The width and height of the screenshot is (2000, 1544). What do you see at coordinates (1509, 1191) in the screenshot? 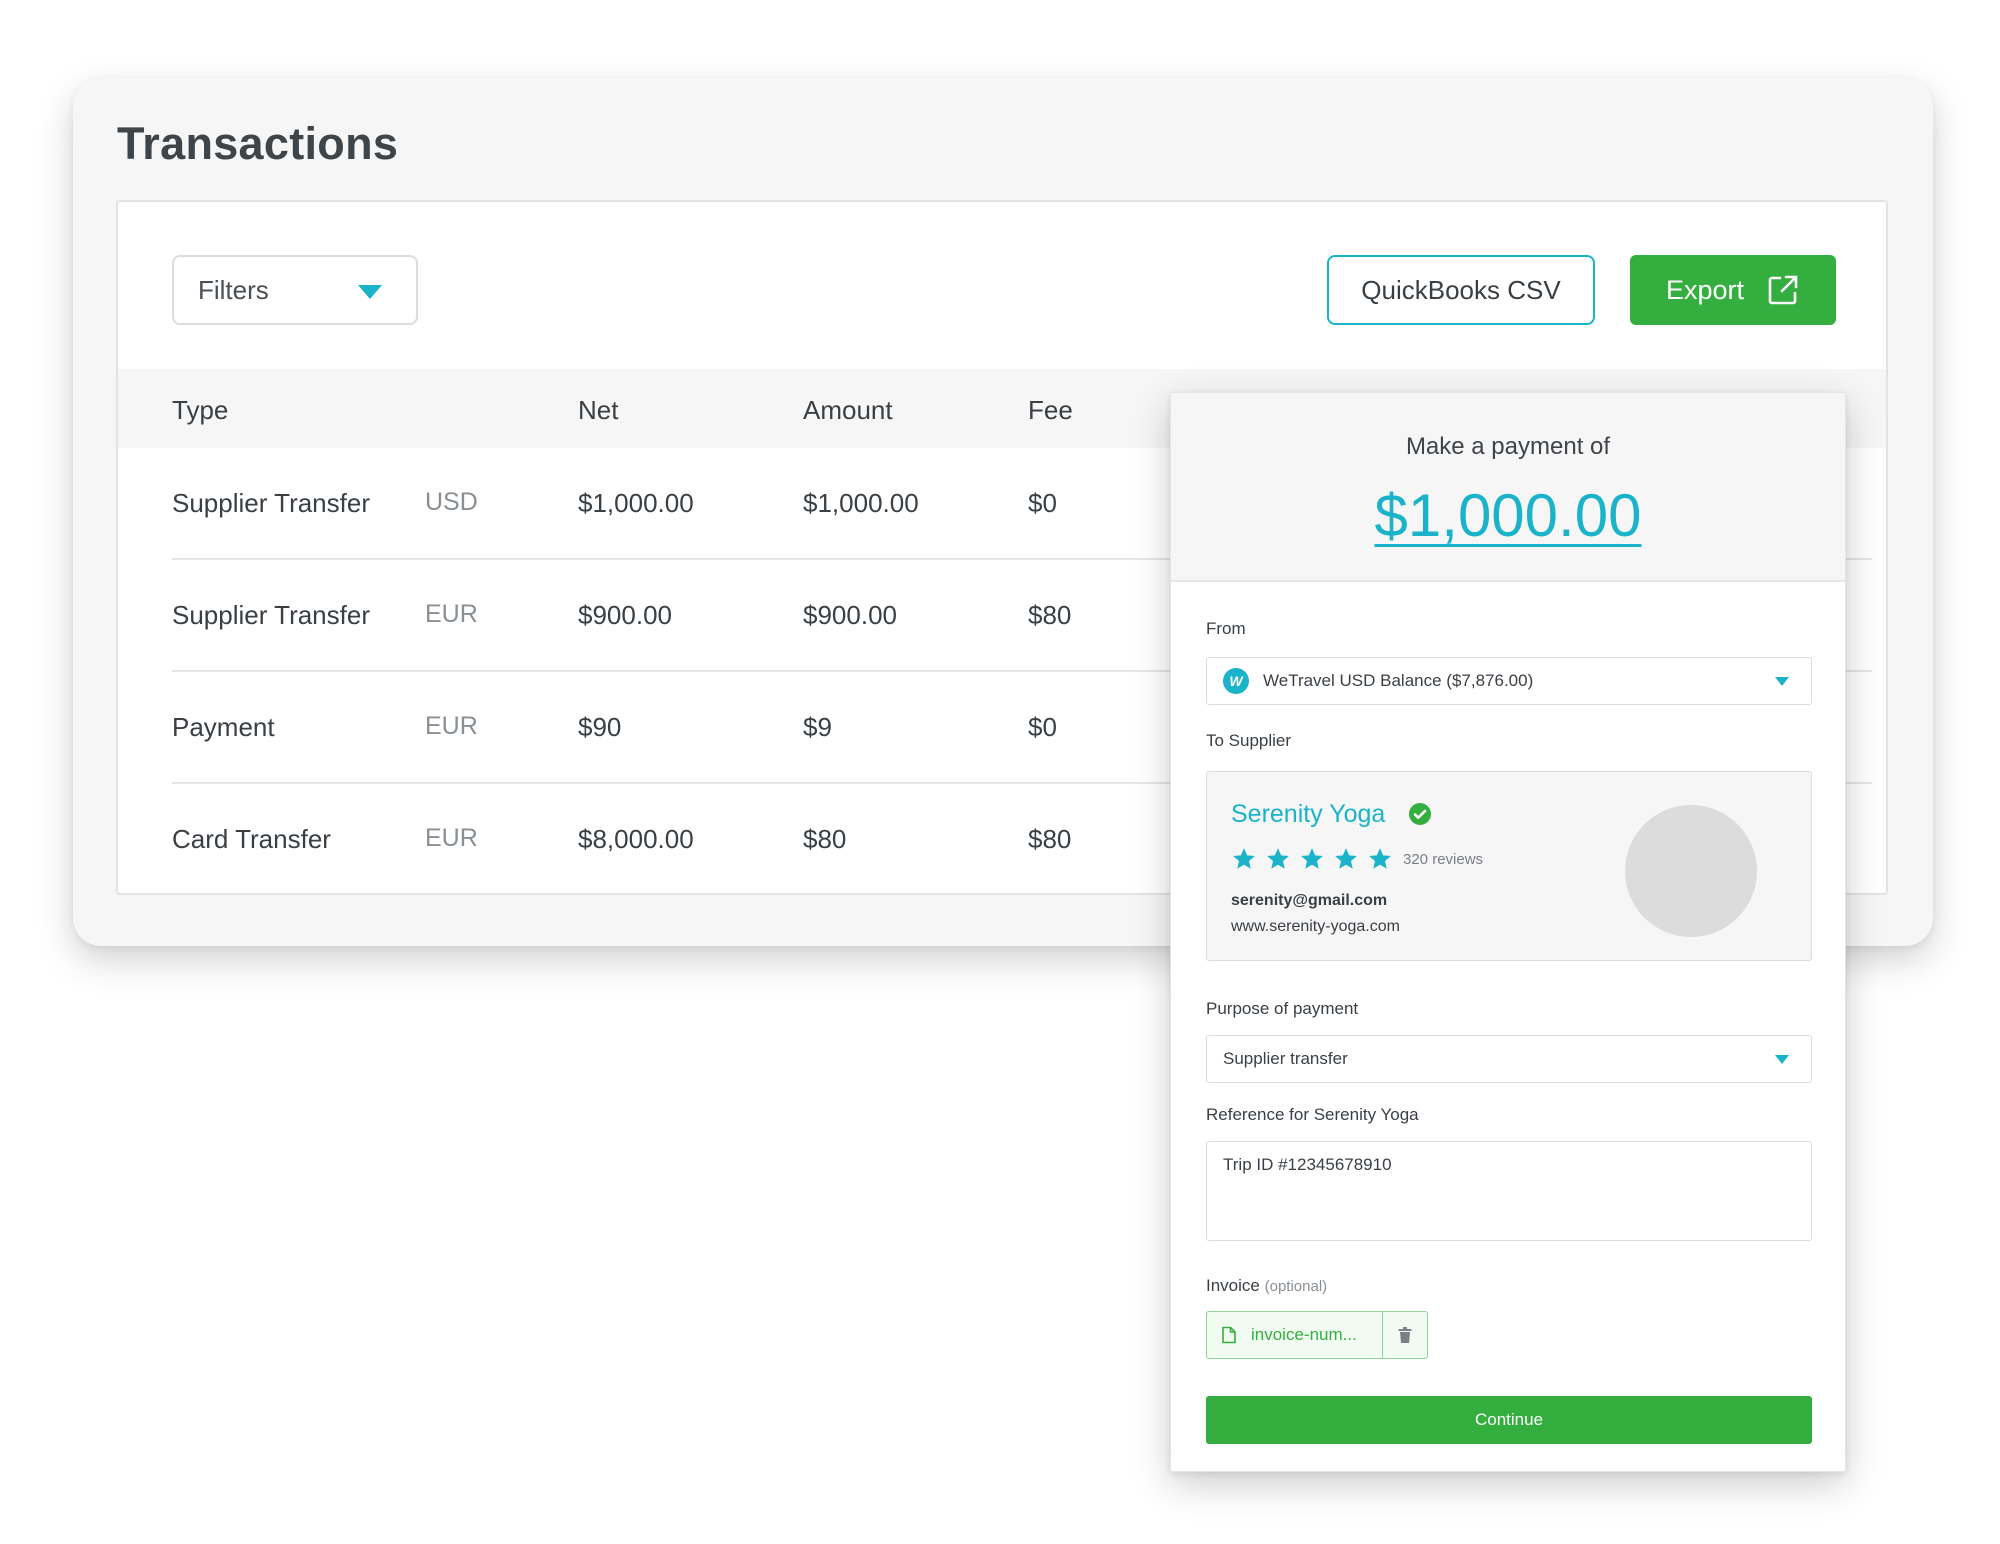
I see `reference-input: Trip ID #12345678910` at bounding box center [1509, 1191].